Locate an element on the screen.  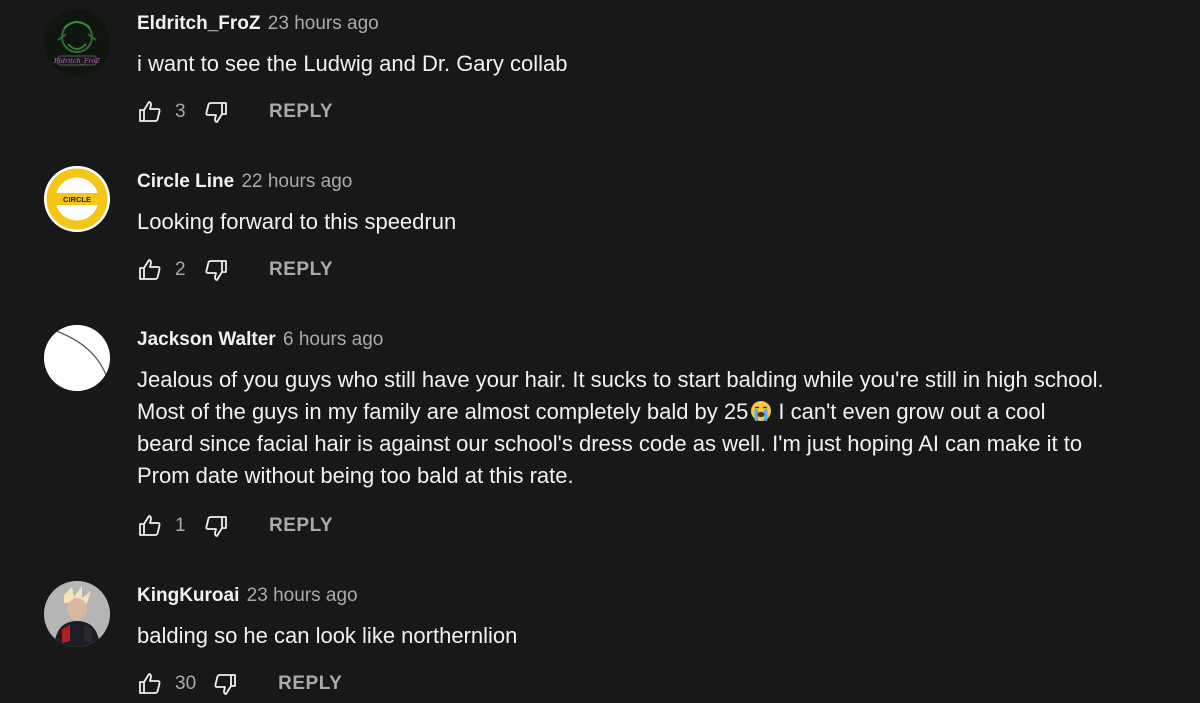
comment-text: Looking forward to this speedrun is located at coordinates (297, 221).